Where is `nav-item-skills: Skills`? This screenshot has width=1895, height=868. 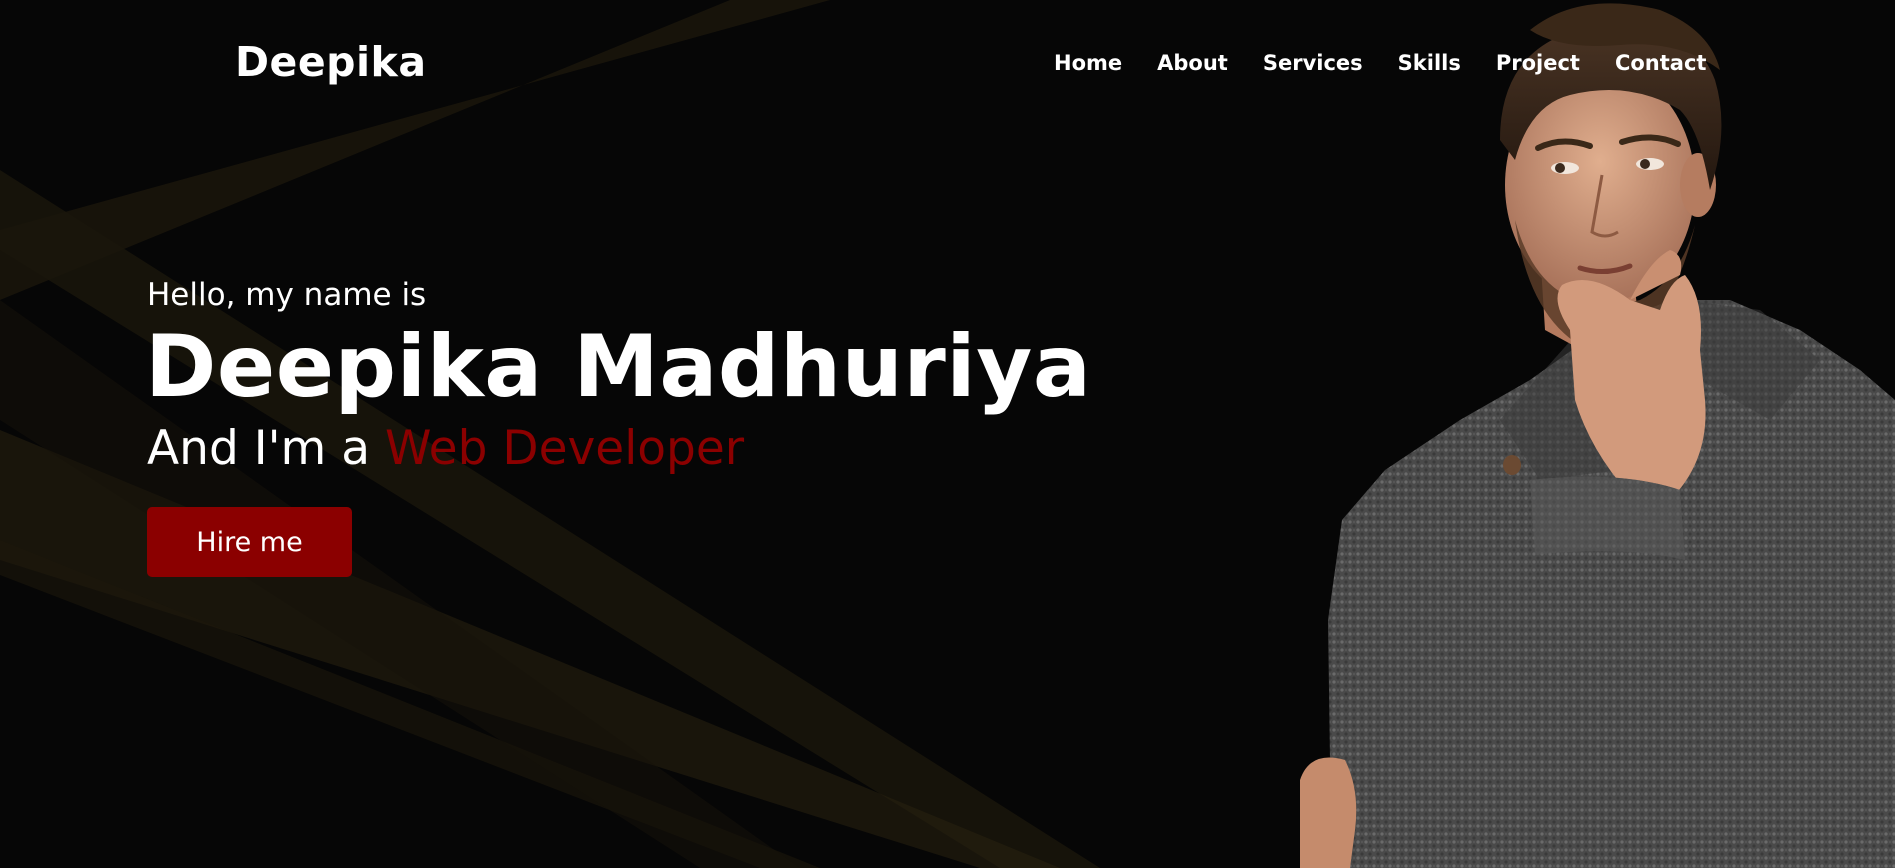
nav-item-skills: Skills is located at coordinates (1447, 63).